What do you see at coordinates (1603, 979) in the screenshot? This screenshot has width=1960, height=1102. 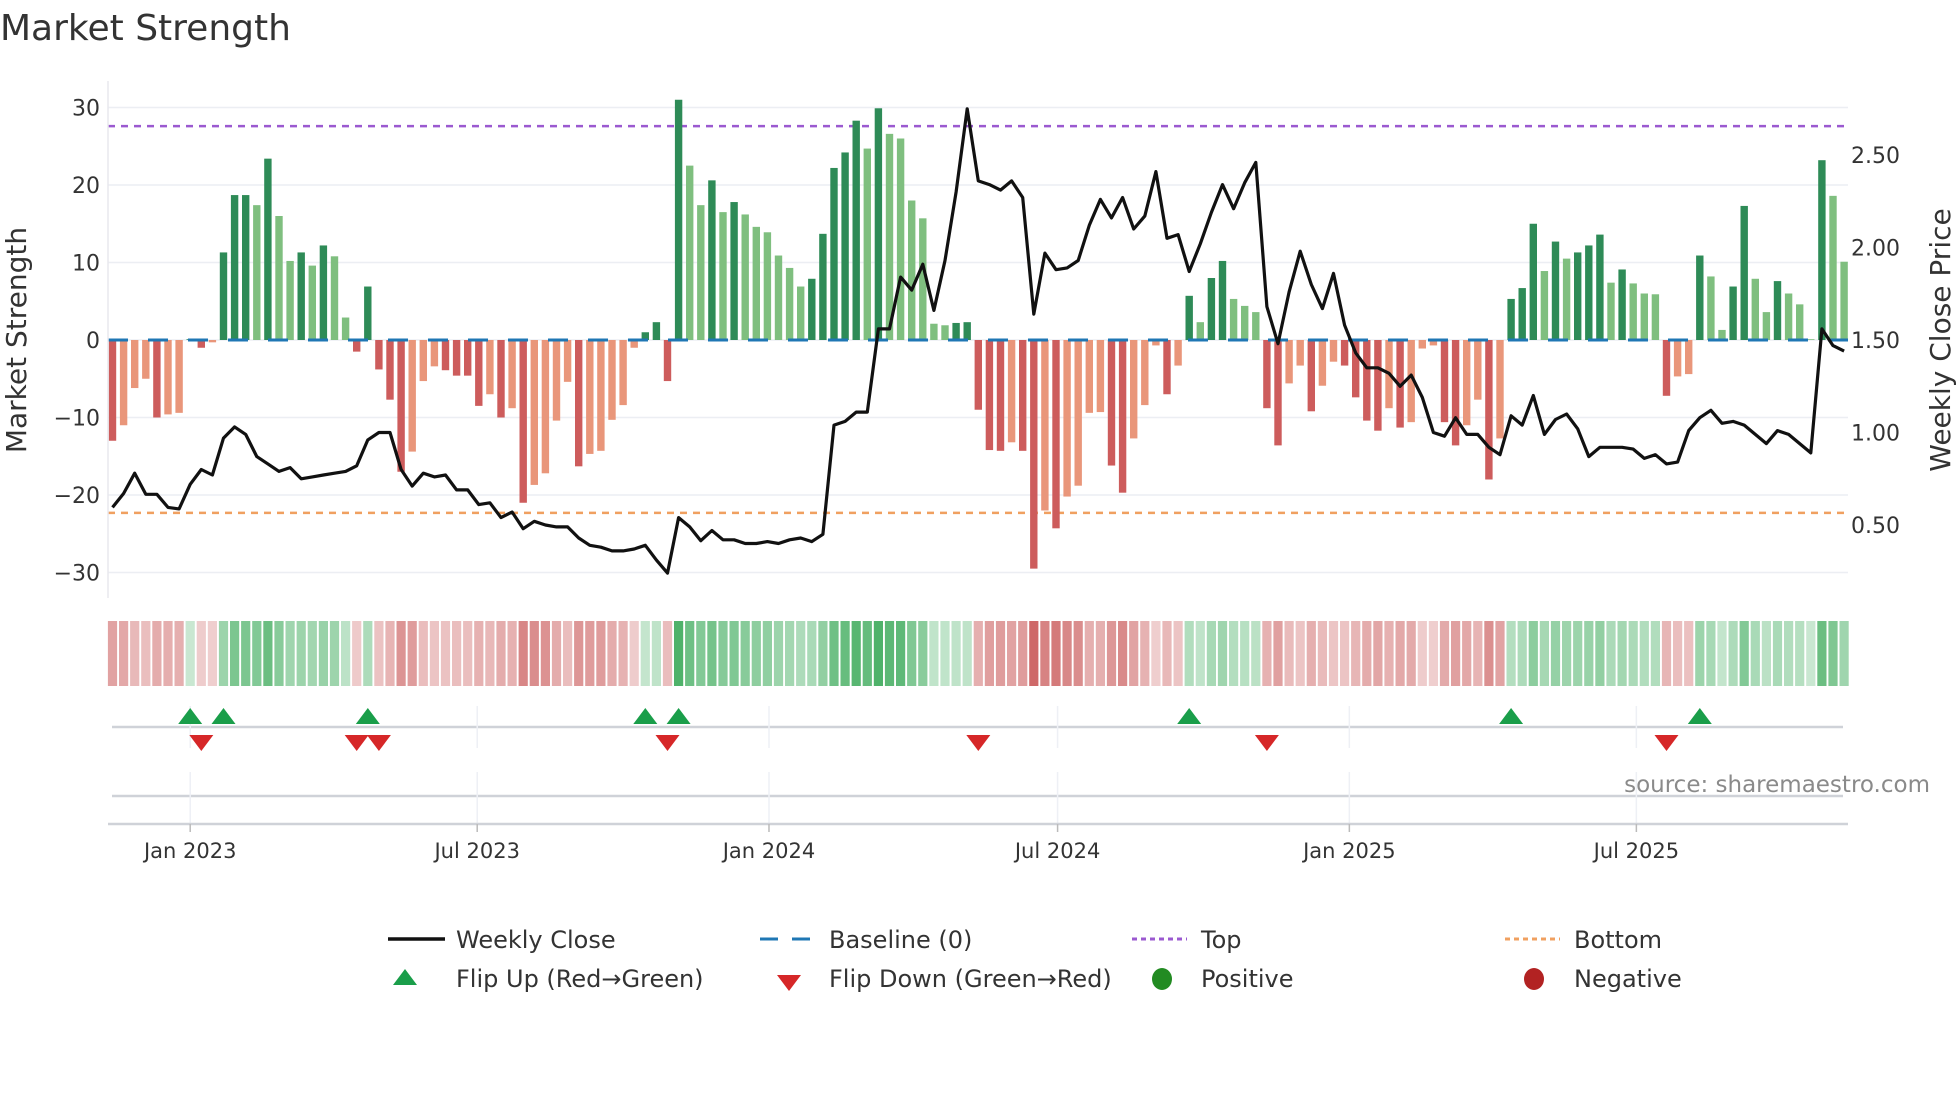 I see `legend-item-negative: Negative` at bounding box center [1603, 979].